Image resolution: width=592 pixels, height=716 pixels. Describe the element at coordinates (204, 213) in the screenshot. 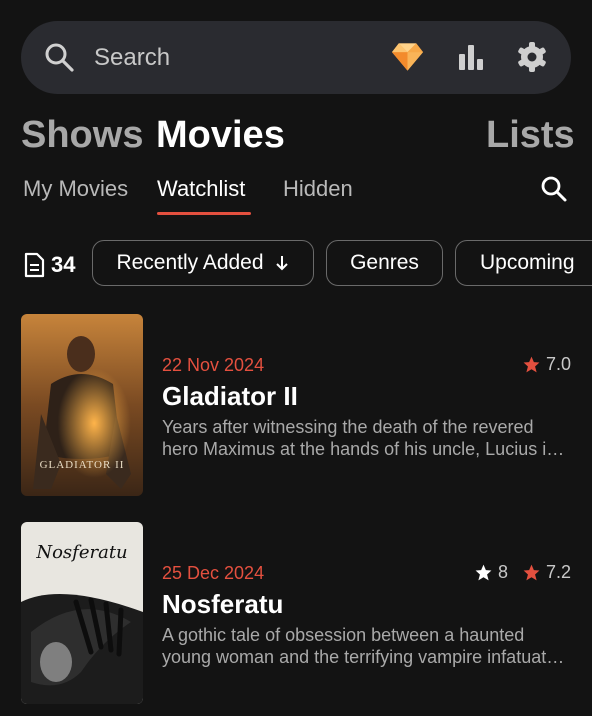

I see `active-tab-indicator` at that location.